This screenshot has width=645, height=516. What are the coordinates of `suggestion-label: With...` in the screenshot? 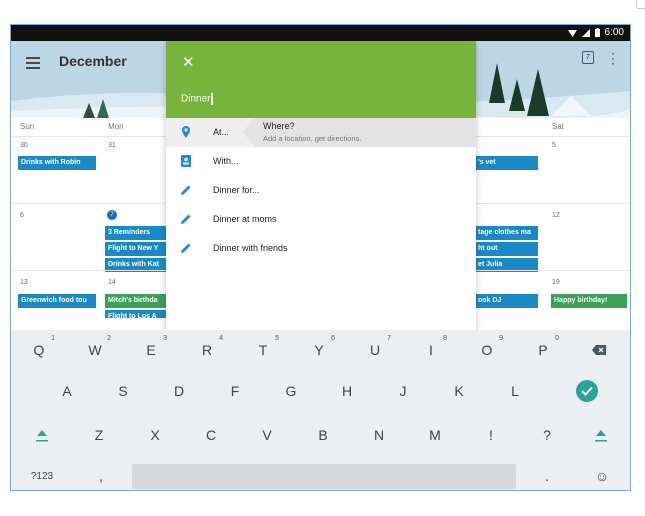 It's located at (226, 161).